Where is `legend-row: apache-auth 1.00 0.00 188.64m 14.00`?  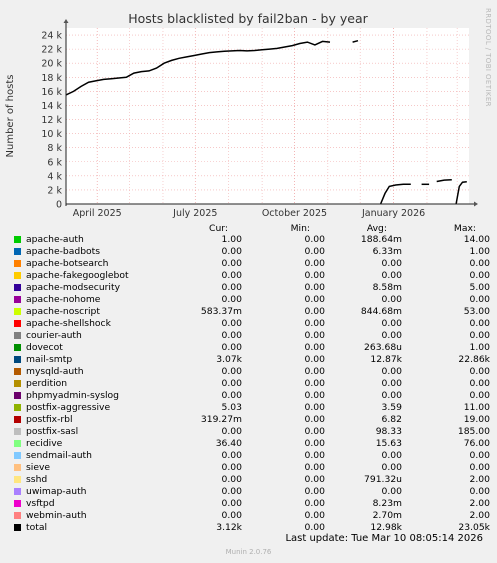
legend-row: apache-auth 1.00 0.00 188.64m 14.00 is located at coordinates (254, 240).